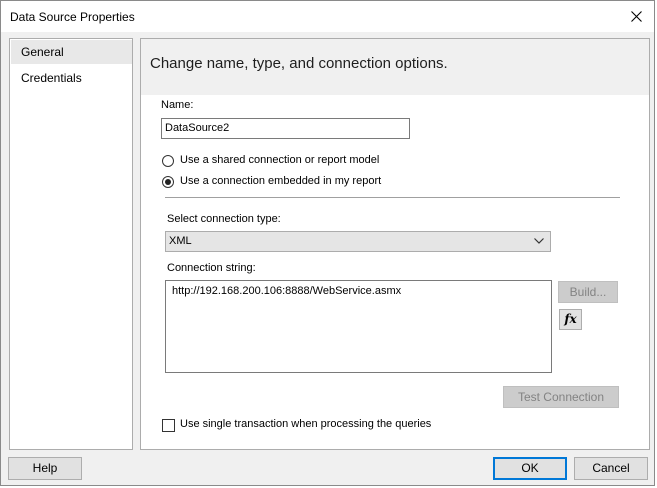  What do you see at coordinates (561, 397) in the screenshot?
I see `test-connection-button: Test Connection` at bounding box center [561, 397].